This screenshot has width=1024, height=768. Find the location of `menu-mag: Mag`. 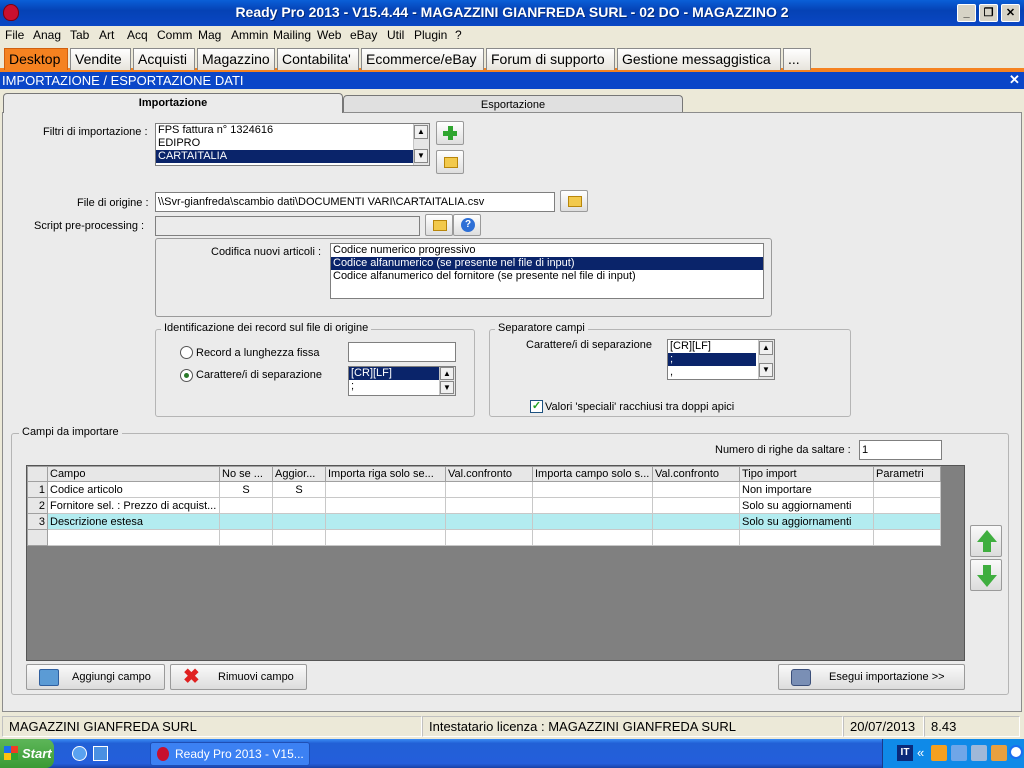

menu-mag: Mag is located at coordinates (209, 35).